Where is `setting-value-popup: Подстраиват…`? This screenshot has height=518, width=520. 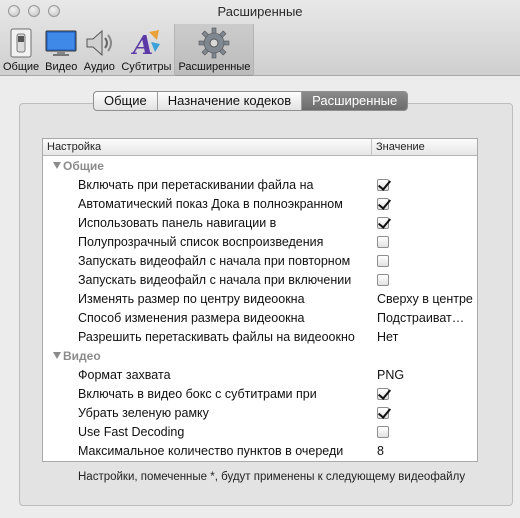
setting-value-popup: Подстраиват… is located at coordinates (424, 318).